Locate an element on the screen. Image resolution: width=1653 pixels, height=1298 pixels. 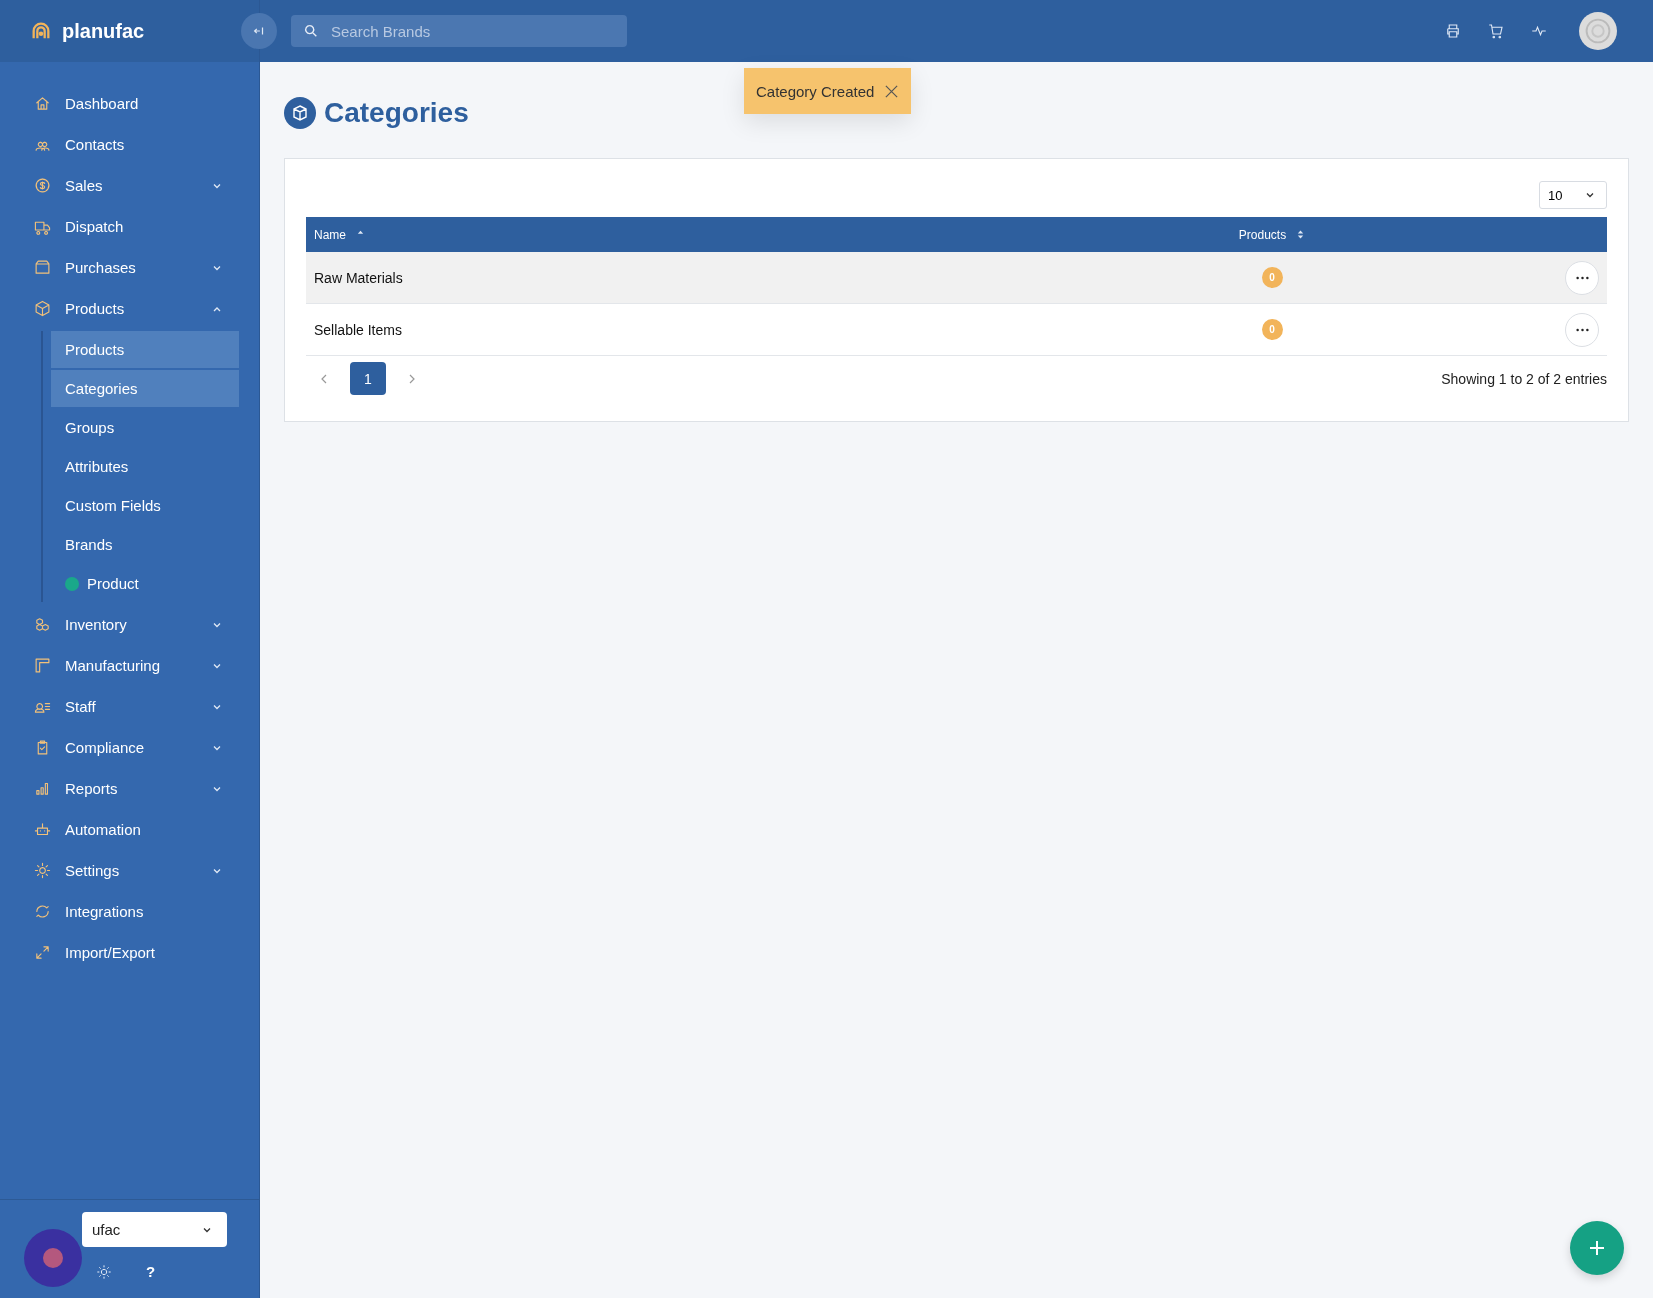
sidebar-item: Import/Export is located at coordinates (129, 952).